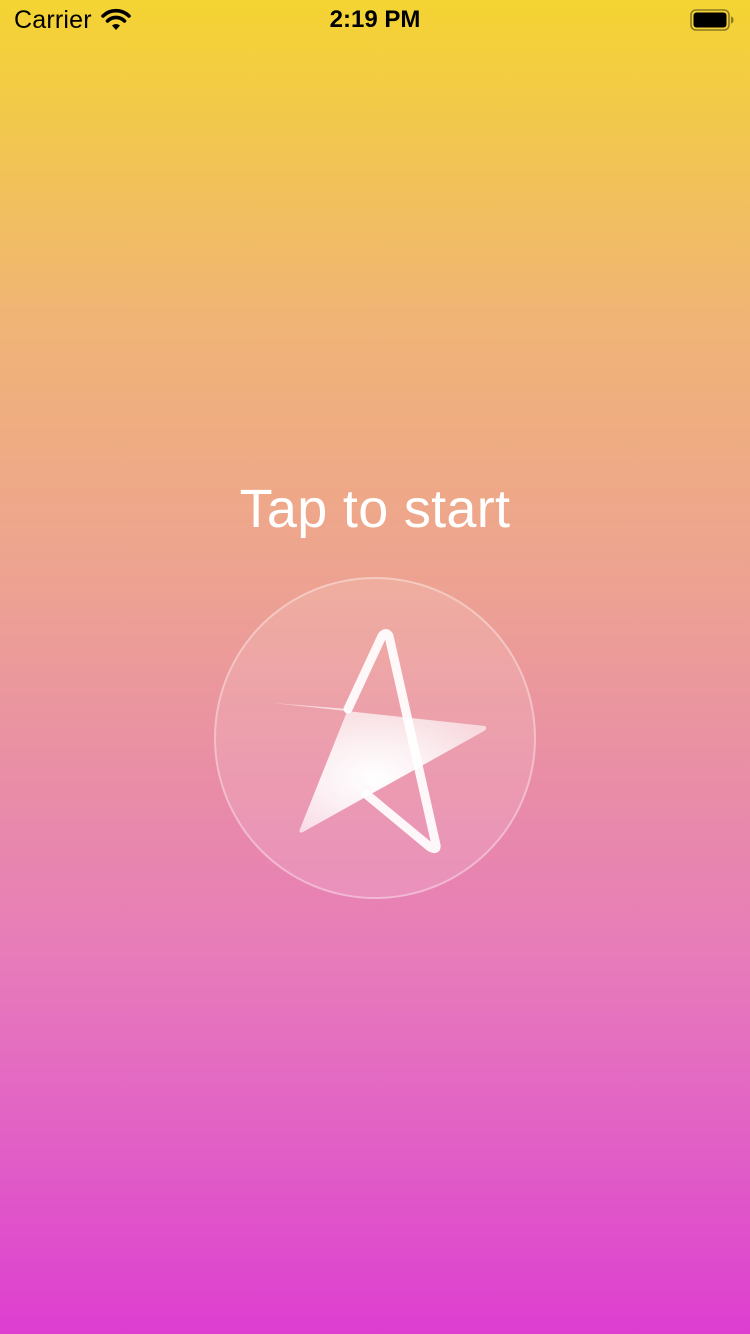  Describe the element at coordinates (712, 20) in the screenshot. I see `battery-icon` at that location.